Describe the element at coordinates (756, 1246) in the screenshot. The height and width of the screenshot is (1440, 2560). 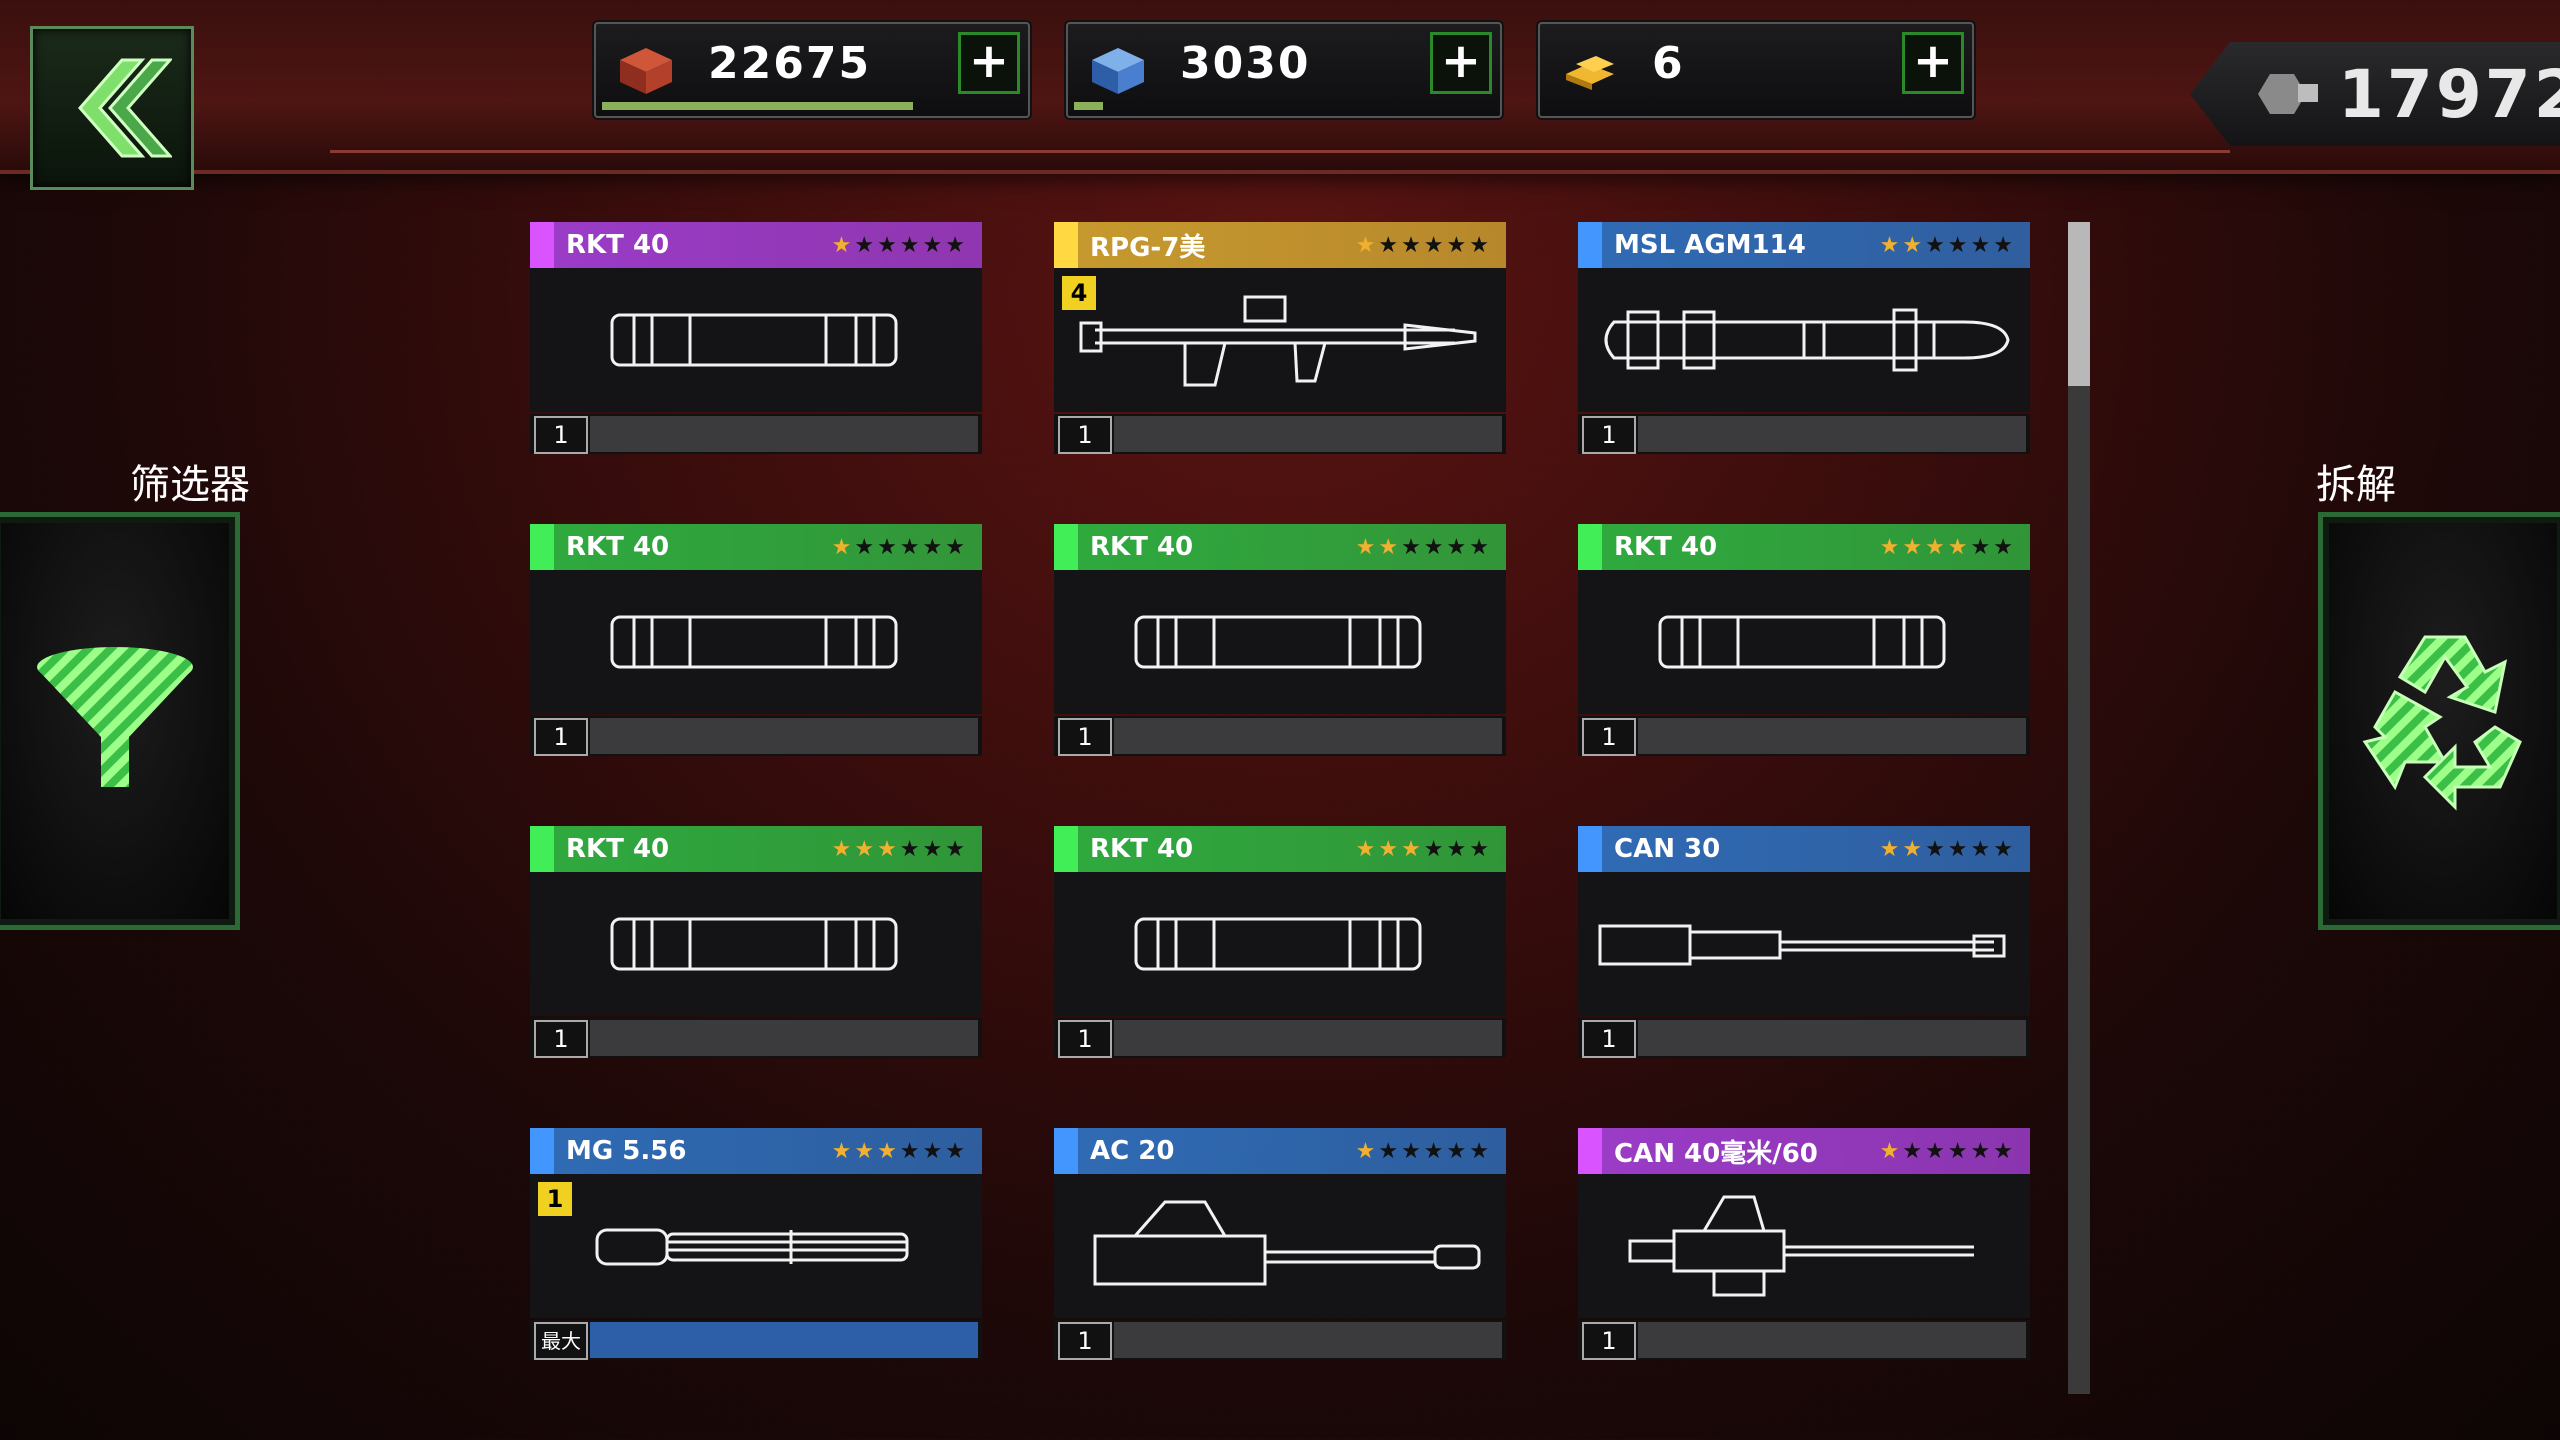
I see `weapon-card: MG 5.56 ★★★★★★ 最大 1` at that location.